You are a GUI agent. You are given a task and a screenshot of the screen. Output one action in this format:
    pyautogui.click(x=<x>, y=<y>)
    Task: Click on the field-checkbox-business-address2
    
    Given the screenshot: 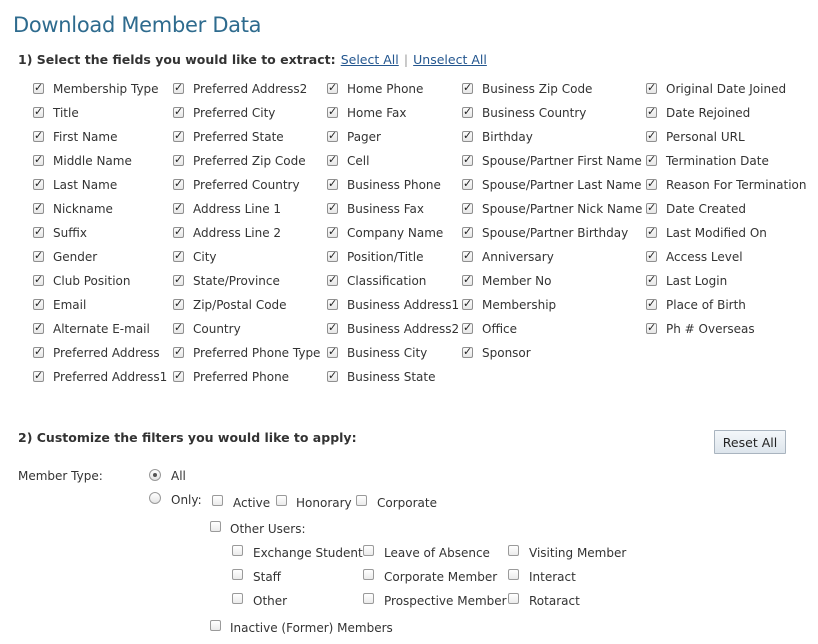 What is the action you would take?
    pyautogui.click(x=332, y=327)
    